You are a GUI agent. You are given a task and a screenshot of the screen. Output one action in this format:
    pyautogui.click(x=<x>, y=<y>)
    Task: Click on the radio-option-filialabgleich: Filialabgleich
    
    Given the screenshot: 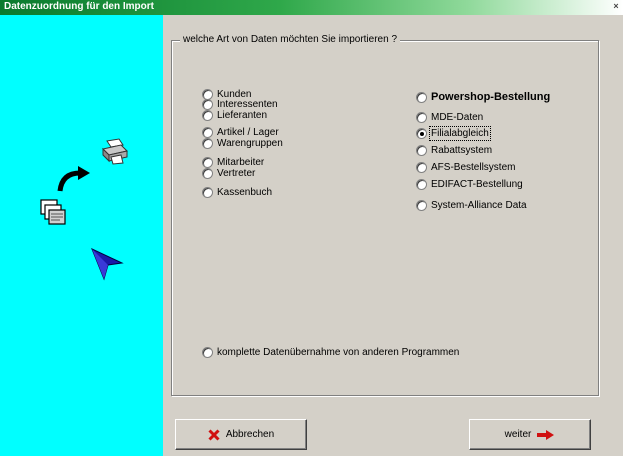 What is the action you would take?
    pyautogui.click(x=453, y=133)
    